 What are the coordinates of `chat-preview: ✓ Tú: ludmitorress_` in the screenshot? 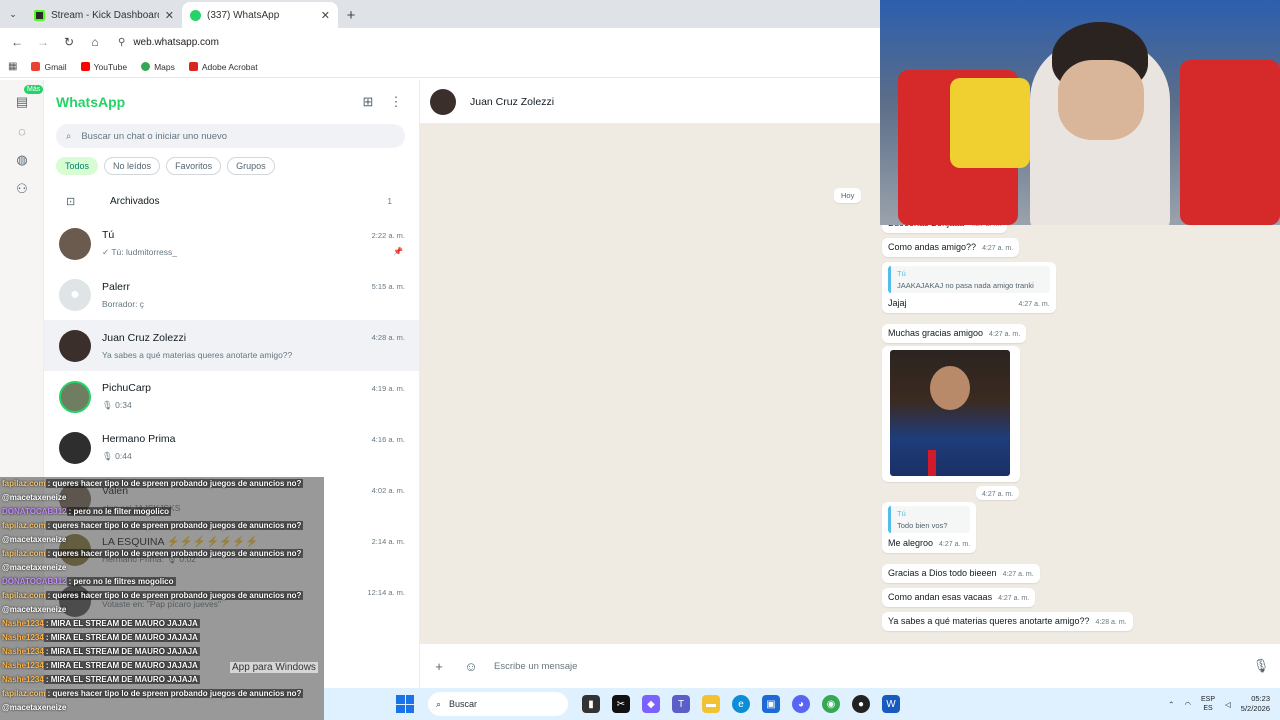 It's located at (139, 252).